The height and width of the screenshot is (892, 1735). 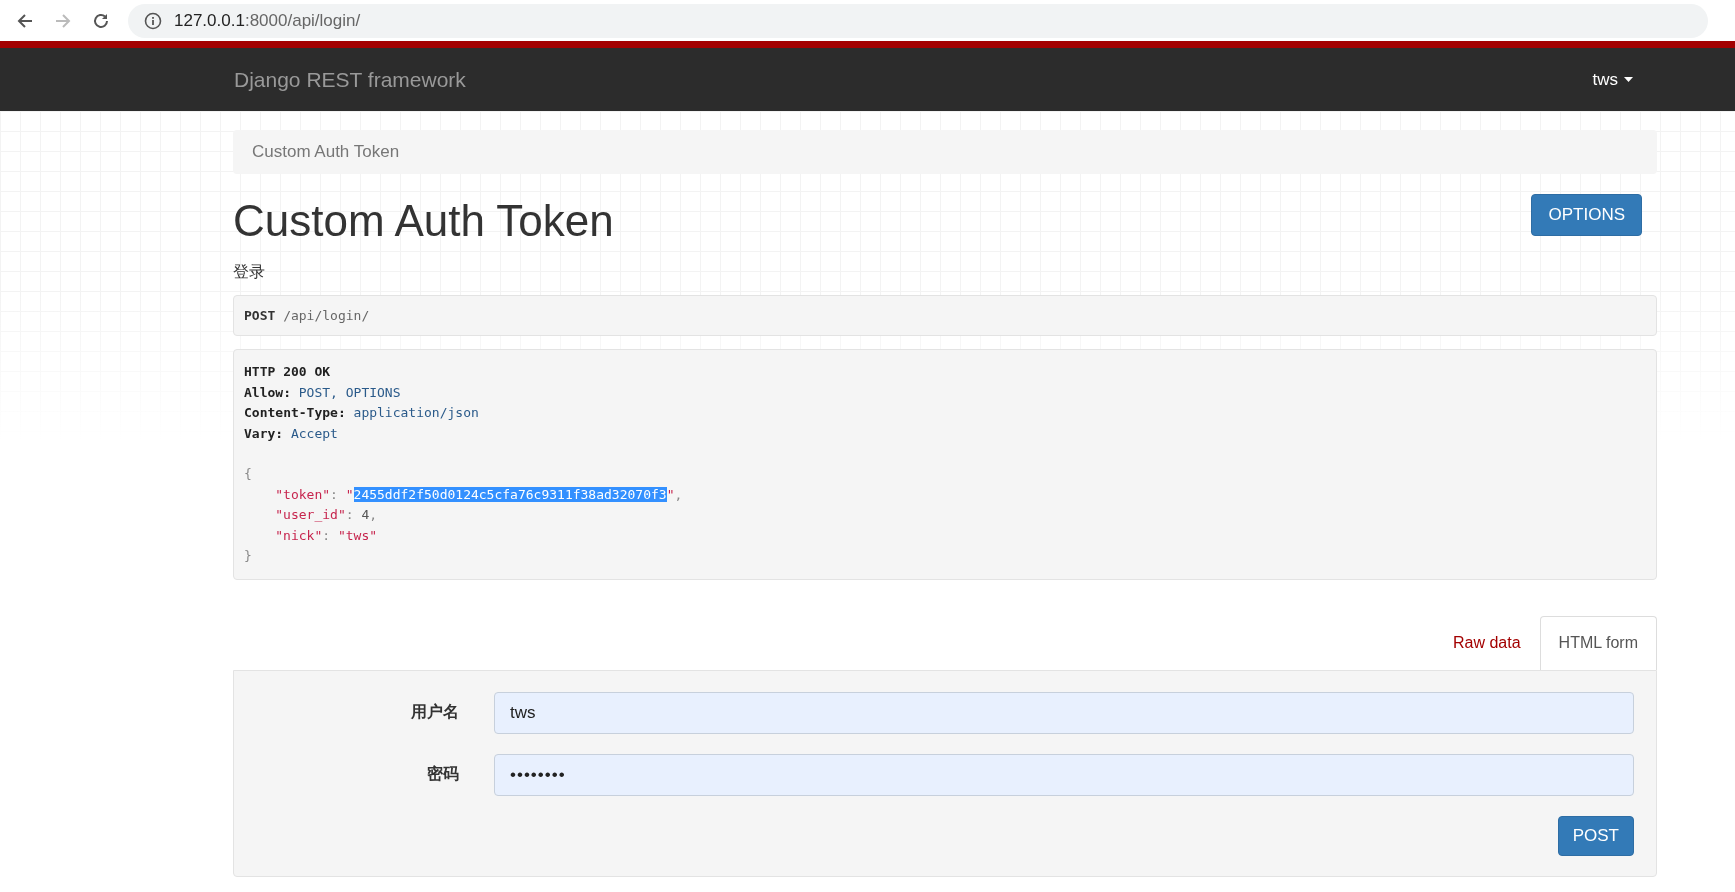 What do you see at coordinates (1586, 215) in the screenshot?
I see `options-button: OPTIONS` at bounding box center [1586, 215].